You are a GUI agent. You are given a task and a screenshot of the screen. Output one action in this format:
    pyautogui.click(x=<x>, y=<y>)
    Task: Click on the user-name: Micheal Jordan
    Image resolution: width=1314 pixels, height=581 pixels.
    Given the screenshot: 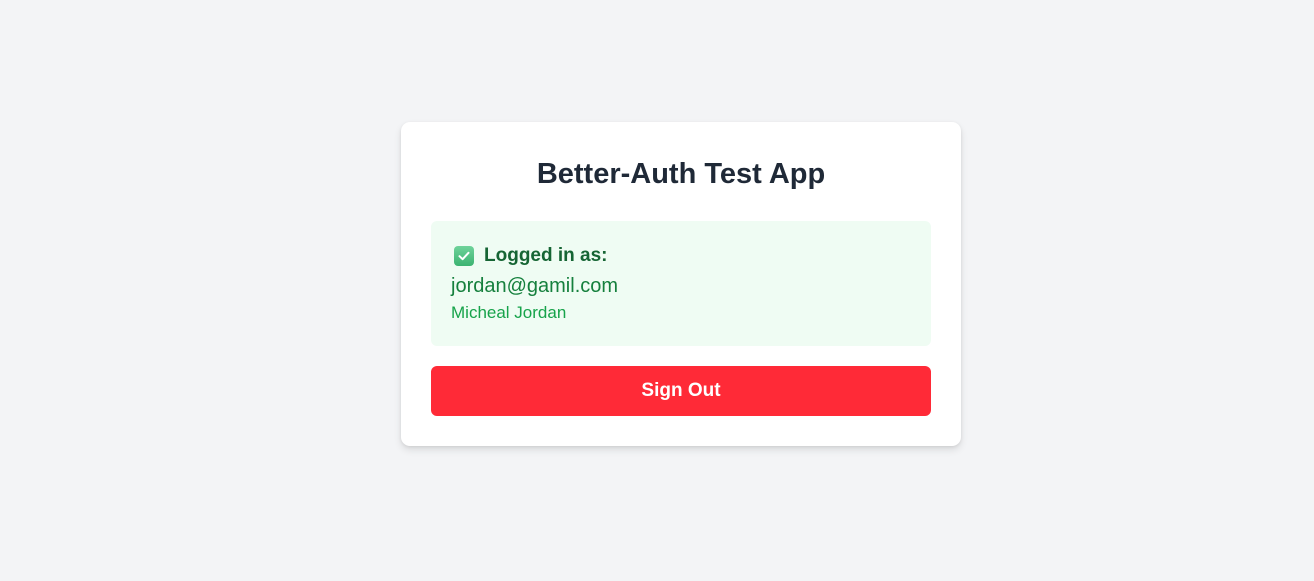 What is the action you would take?
    pyautogui.click(x=509, y=312)
    